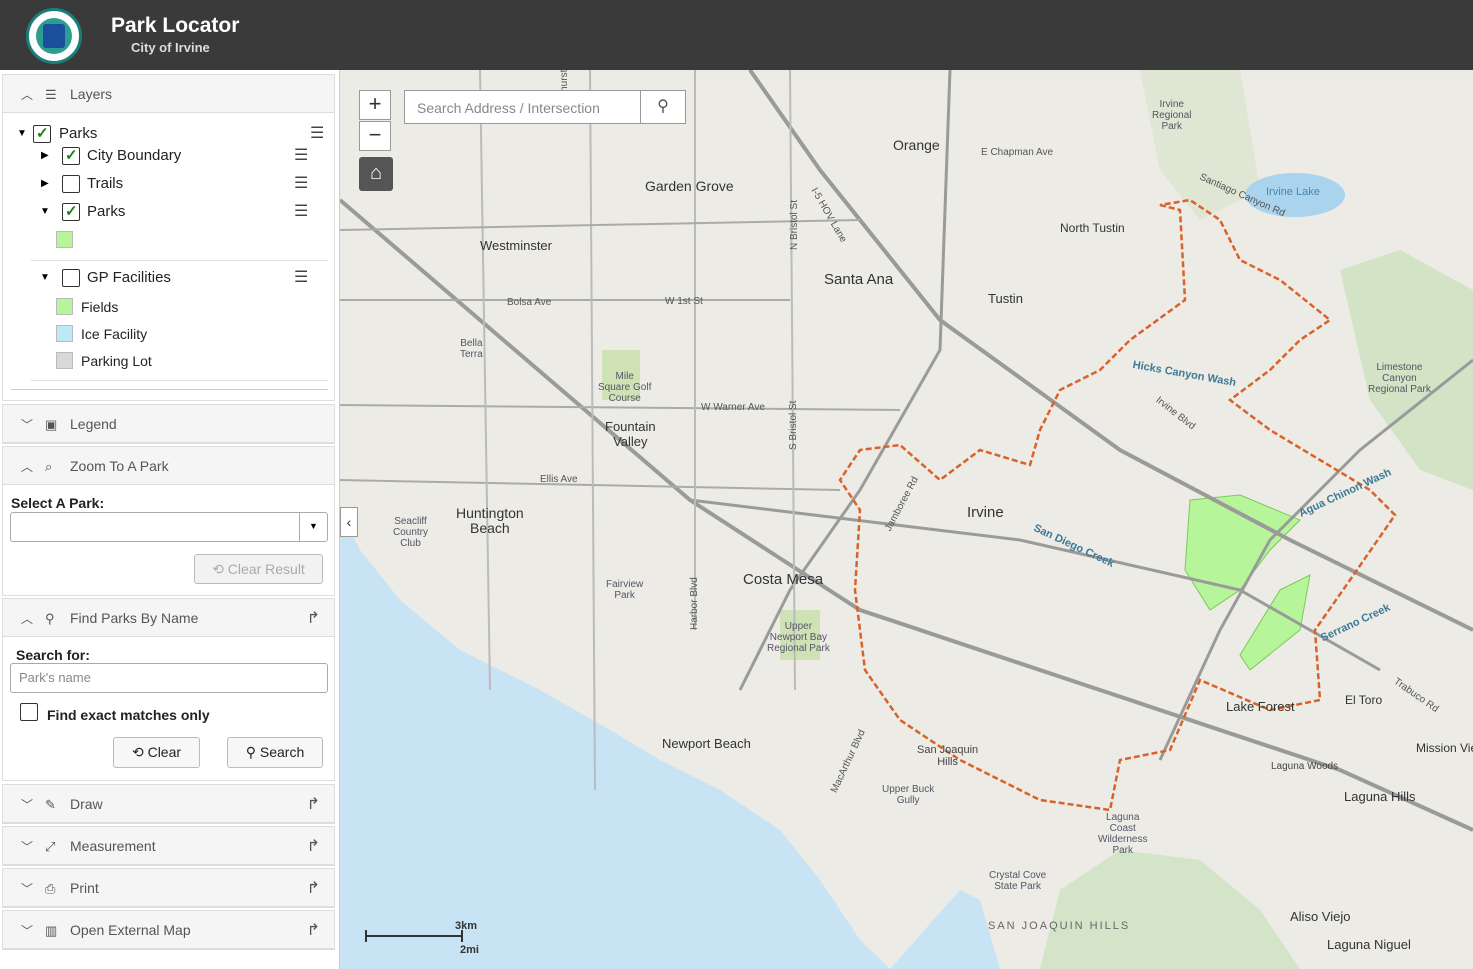  What do you see at coordinates (156, 752) in the screenshot?
I see `clear-button: ⟲ Clear` at bounding box center [156, 752].